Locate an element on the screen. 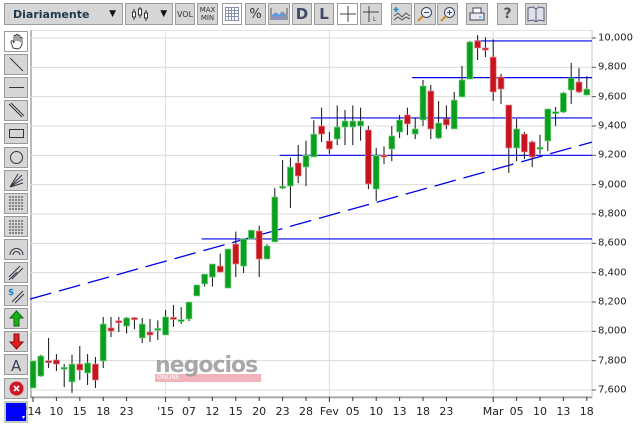 The image size is (643, 426). hand-icon is located at coordinates (16, 41).